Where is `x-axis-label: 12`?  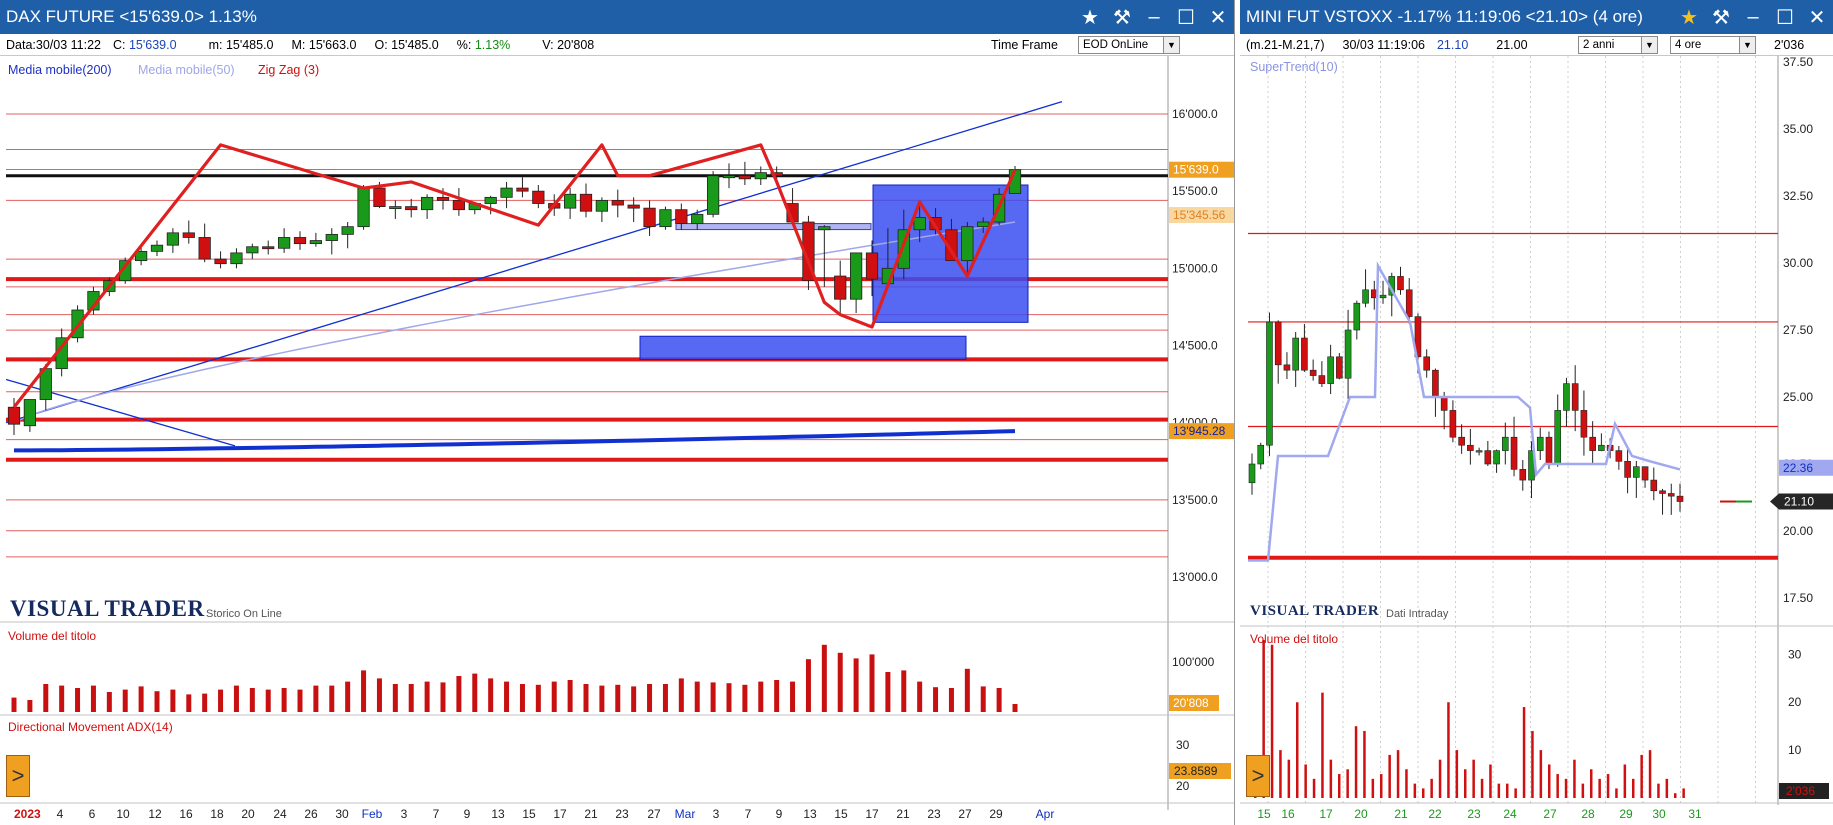
x-axis-label: 12 is located at coordinates (155, 814).